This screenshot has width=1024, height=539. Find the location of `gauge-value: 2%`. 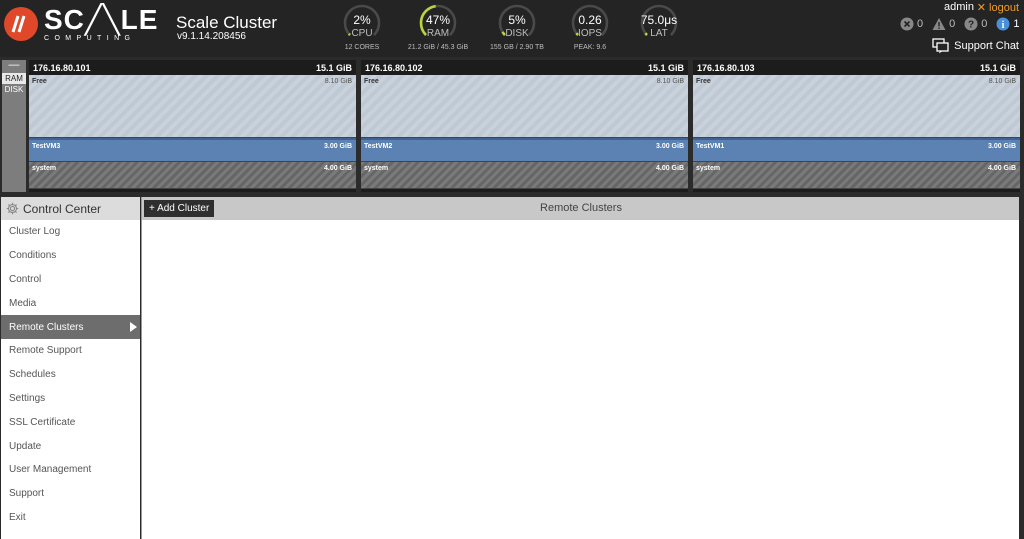

gauge-value: 2% is located at coordinates (362, 20).